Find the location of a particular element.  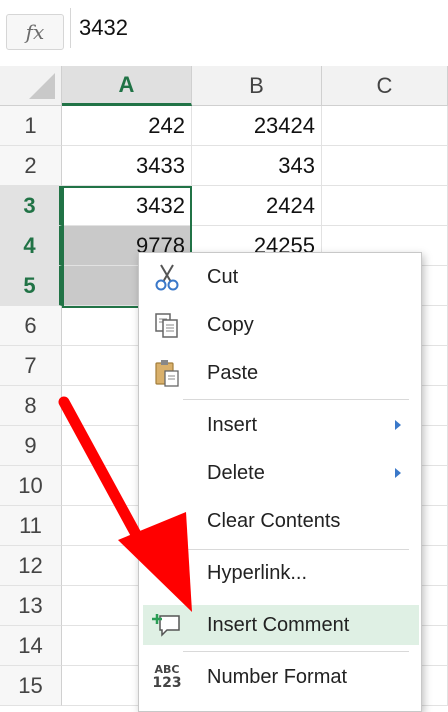

row-header-5: 5 is located at coordinates (31, 286).